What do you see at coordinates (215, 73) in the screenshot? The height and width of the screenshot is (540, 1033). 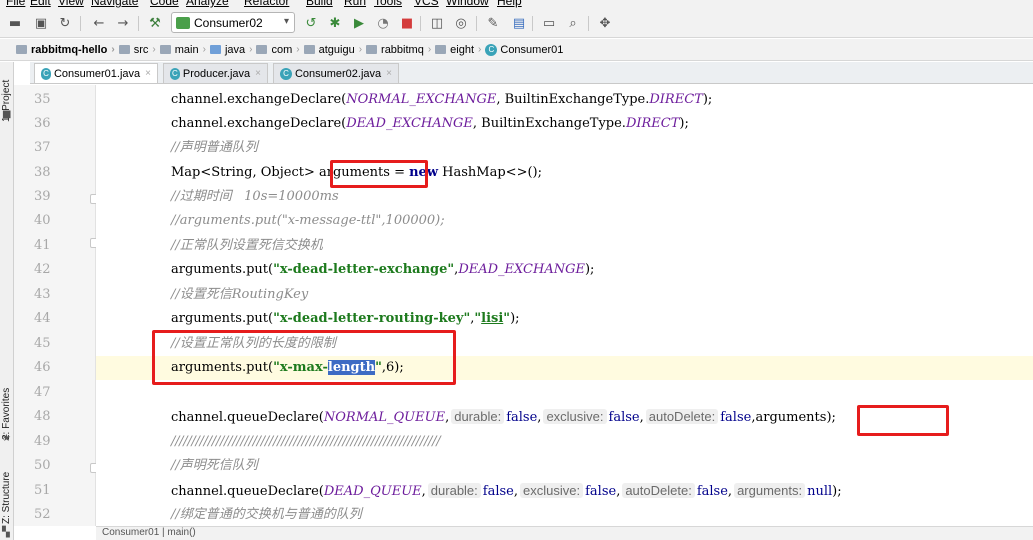 I see `tab-producer: C Producer.java ×` at bounding box center [215, 73].